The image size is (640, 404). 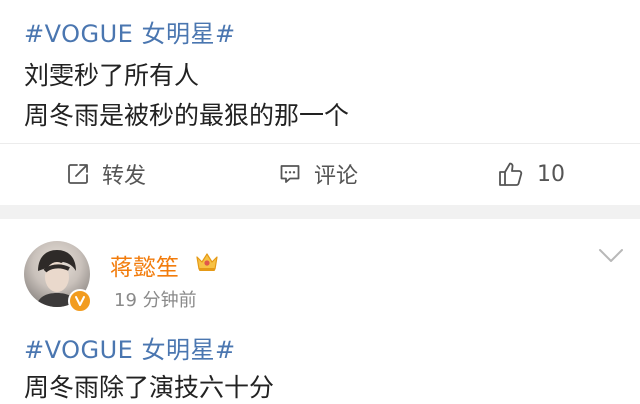 I want to click on comment-label: 评论, so click(x=336, y=176).